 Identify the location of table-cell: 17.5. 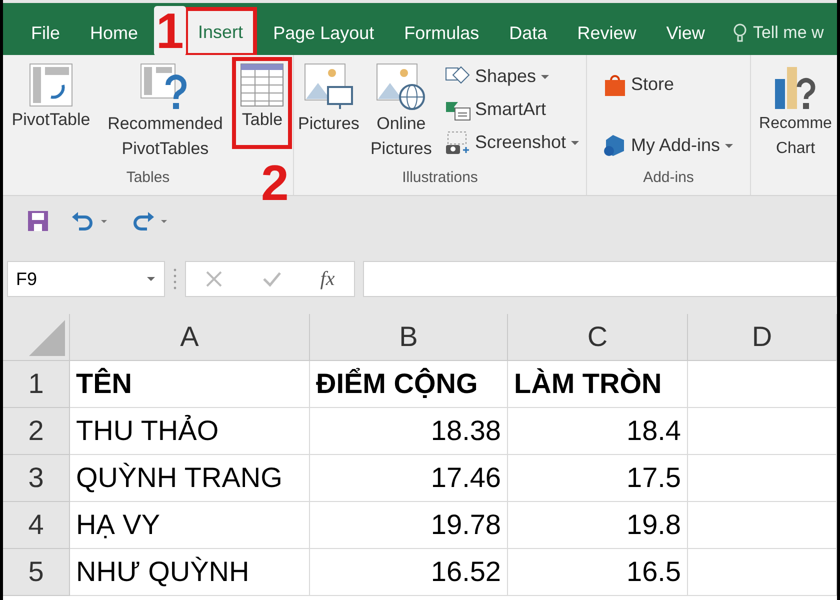
(598, 478).